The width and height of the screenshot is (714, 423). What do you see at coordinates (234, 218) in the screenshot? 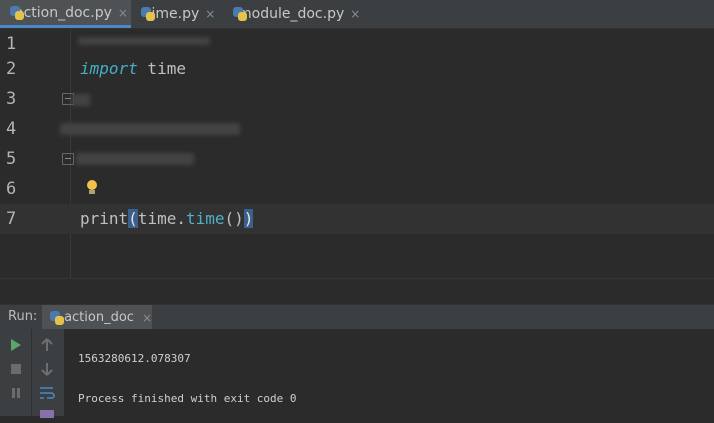
I see `call-parens: ()` at bounding box center [234, 218].